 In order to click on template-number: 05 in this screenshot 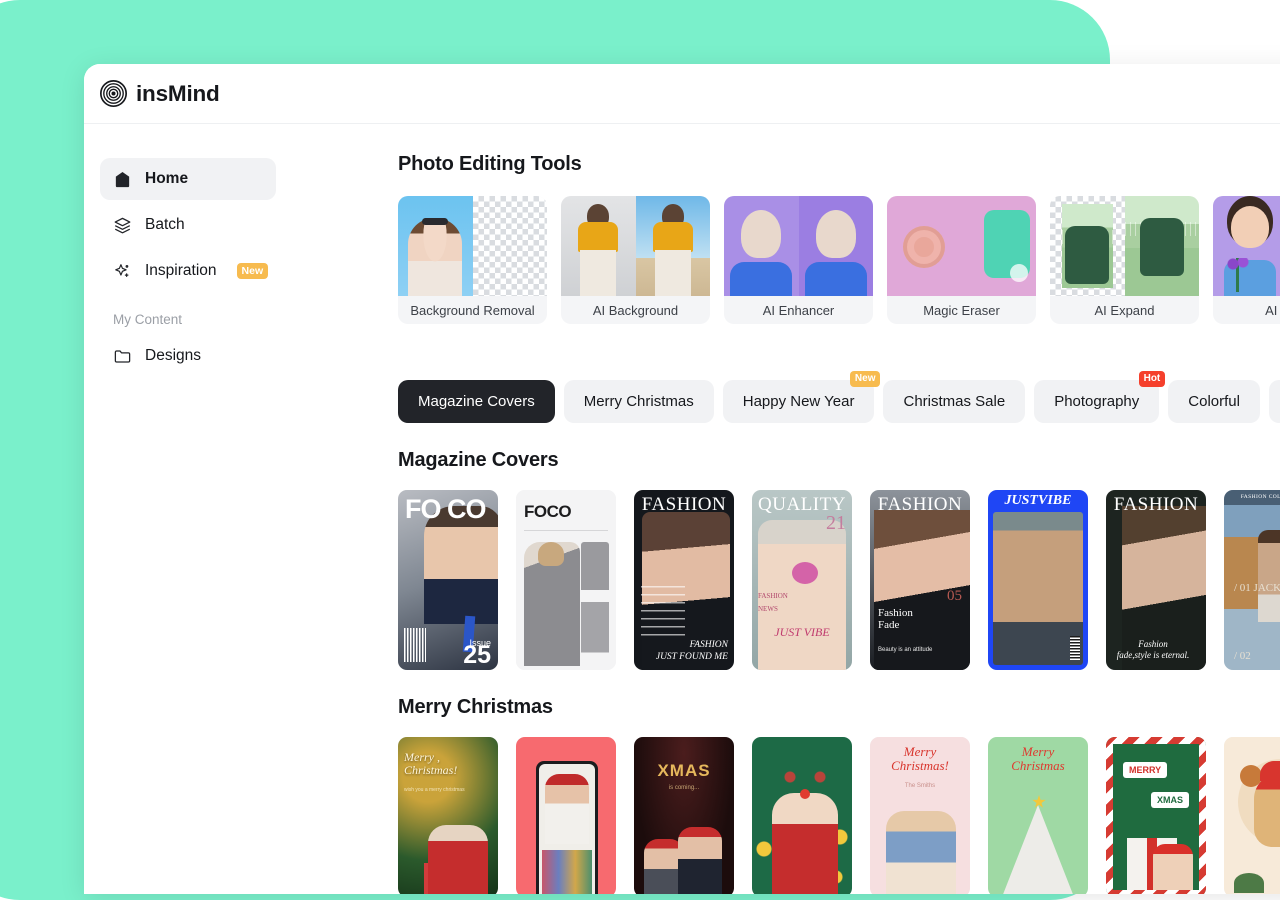, I will do `click(954, 596)`.